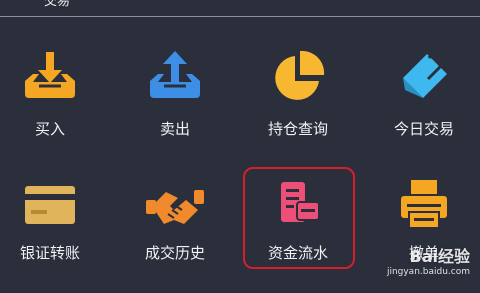 Image resolution: width=480 pixels, height=293 pixels. Describe the element at coordinates (52, 226) in the screenshot. I see `menu-item-bank-transfer: 银证转账` at that location.